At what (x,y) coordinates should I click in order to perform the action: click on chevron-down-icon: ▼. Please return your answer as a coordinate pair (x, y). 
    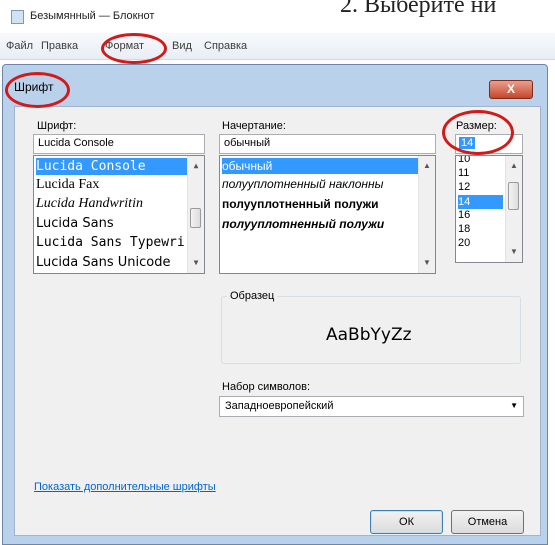
    Looking at the image, I should click on (514, 405).